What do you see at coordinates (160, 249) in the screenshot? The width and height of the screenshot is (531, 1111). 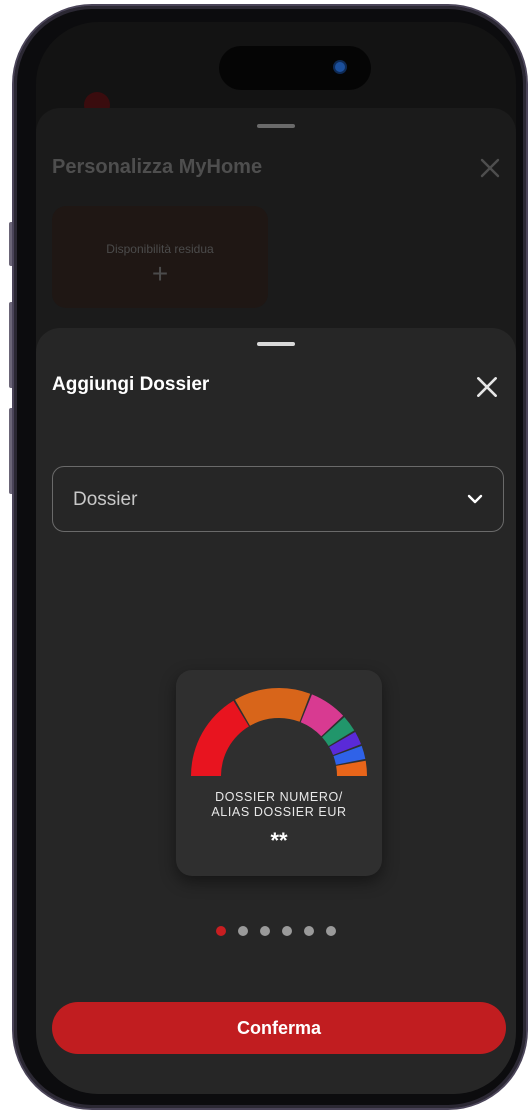 I see `tile-label: Disponibilità residua` at bounding box center [160, 249].